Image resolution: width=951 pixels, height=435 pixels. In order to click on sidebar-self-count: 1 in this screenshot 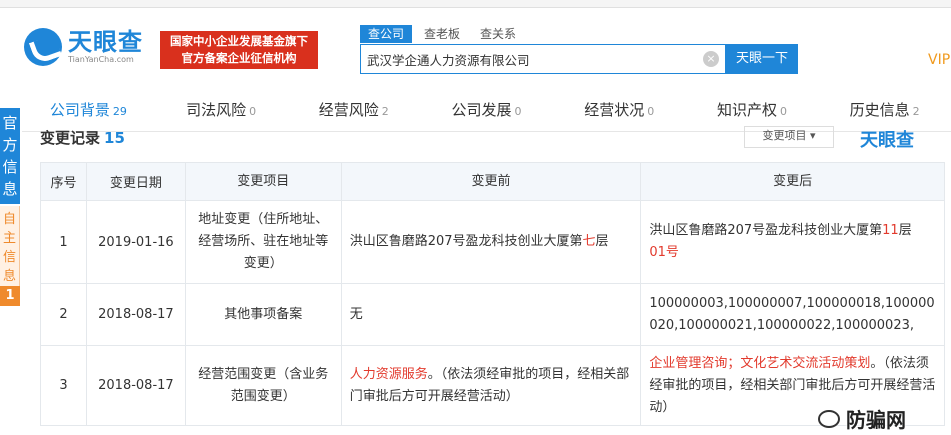, I will do `click(10, 296)`.